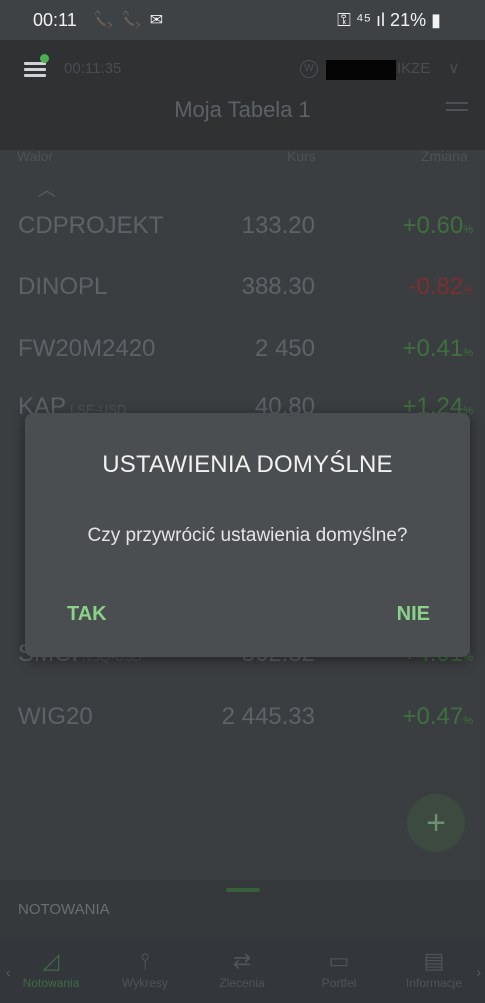 This screenshot has width=485, height=1003. Describe the element at coordinates (457, 110) in the screenshot. I see `filter-icon` at that location.